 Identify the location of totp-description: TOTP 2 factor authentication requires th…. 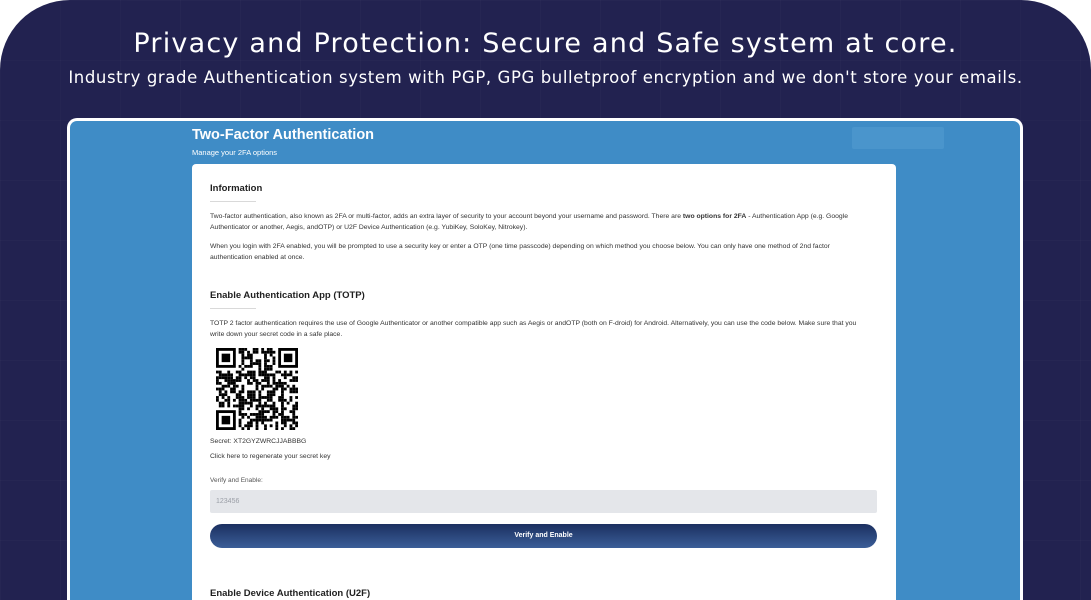
(533, 329).